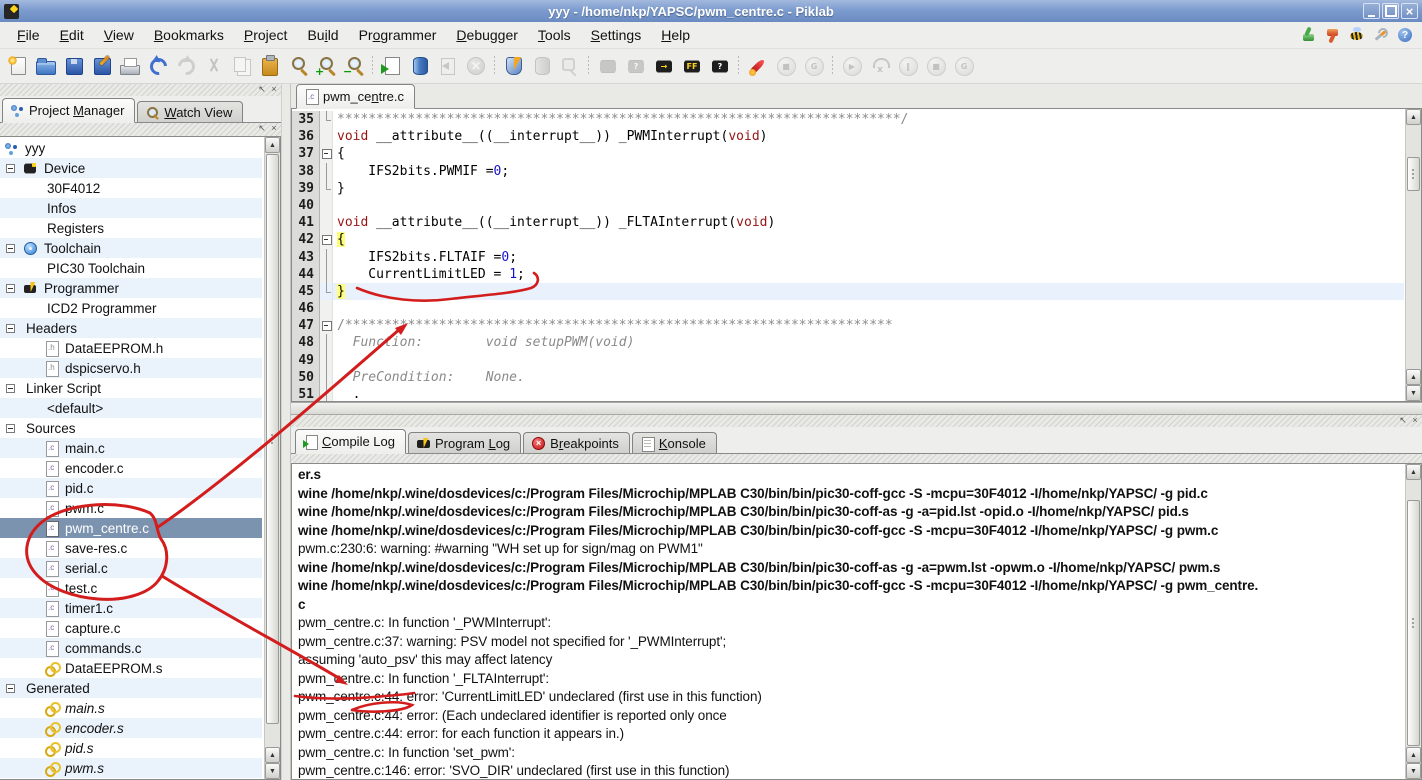 This screenshot has width=1422, height=780. What do you see at coordinates (72, 35) in the screenshot?
I see `menu-edit: Edit` at bounding box center [72, 35].